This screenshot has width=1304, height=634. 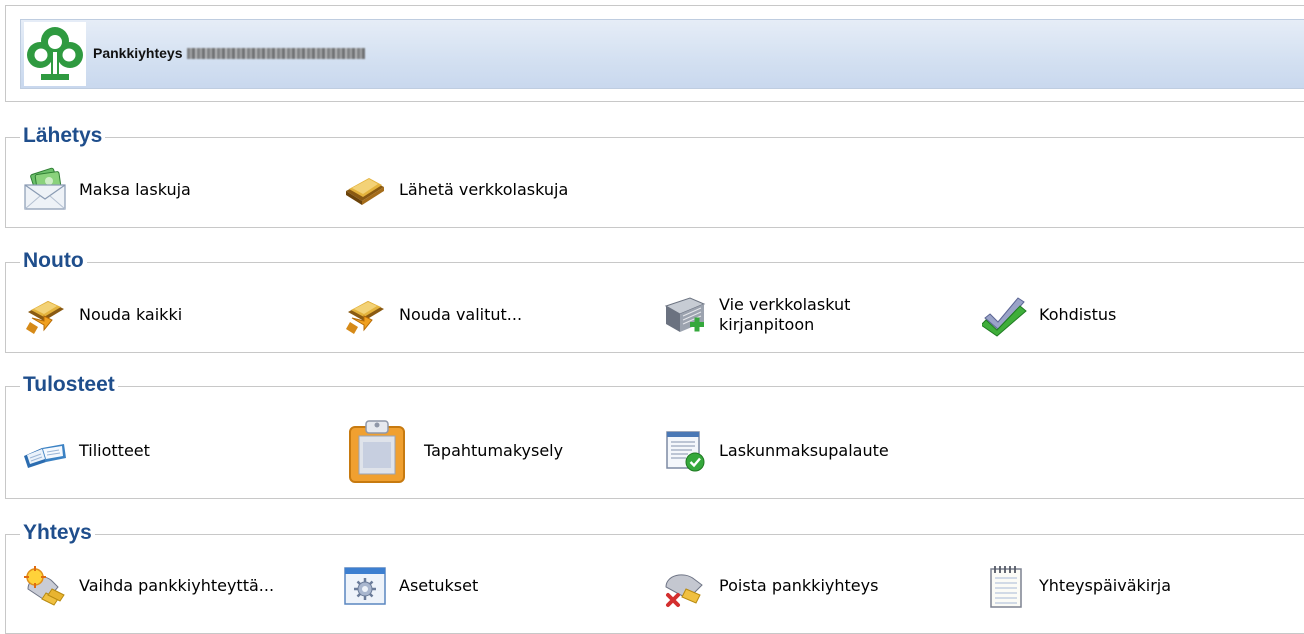 What do you see at coordinates (662, 54) in the screenshot?
I see `banner: Pankkiyhteys` at bounding box center [662, 54].